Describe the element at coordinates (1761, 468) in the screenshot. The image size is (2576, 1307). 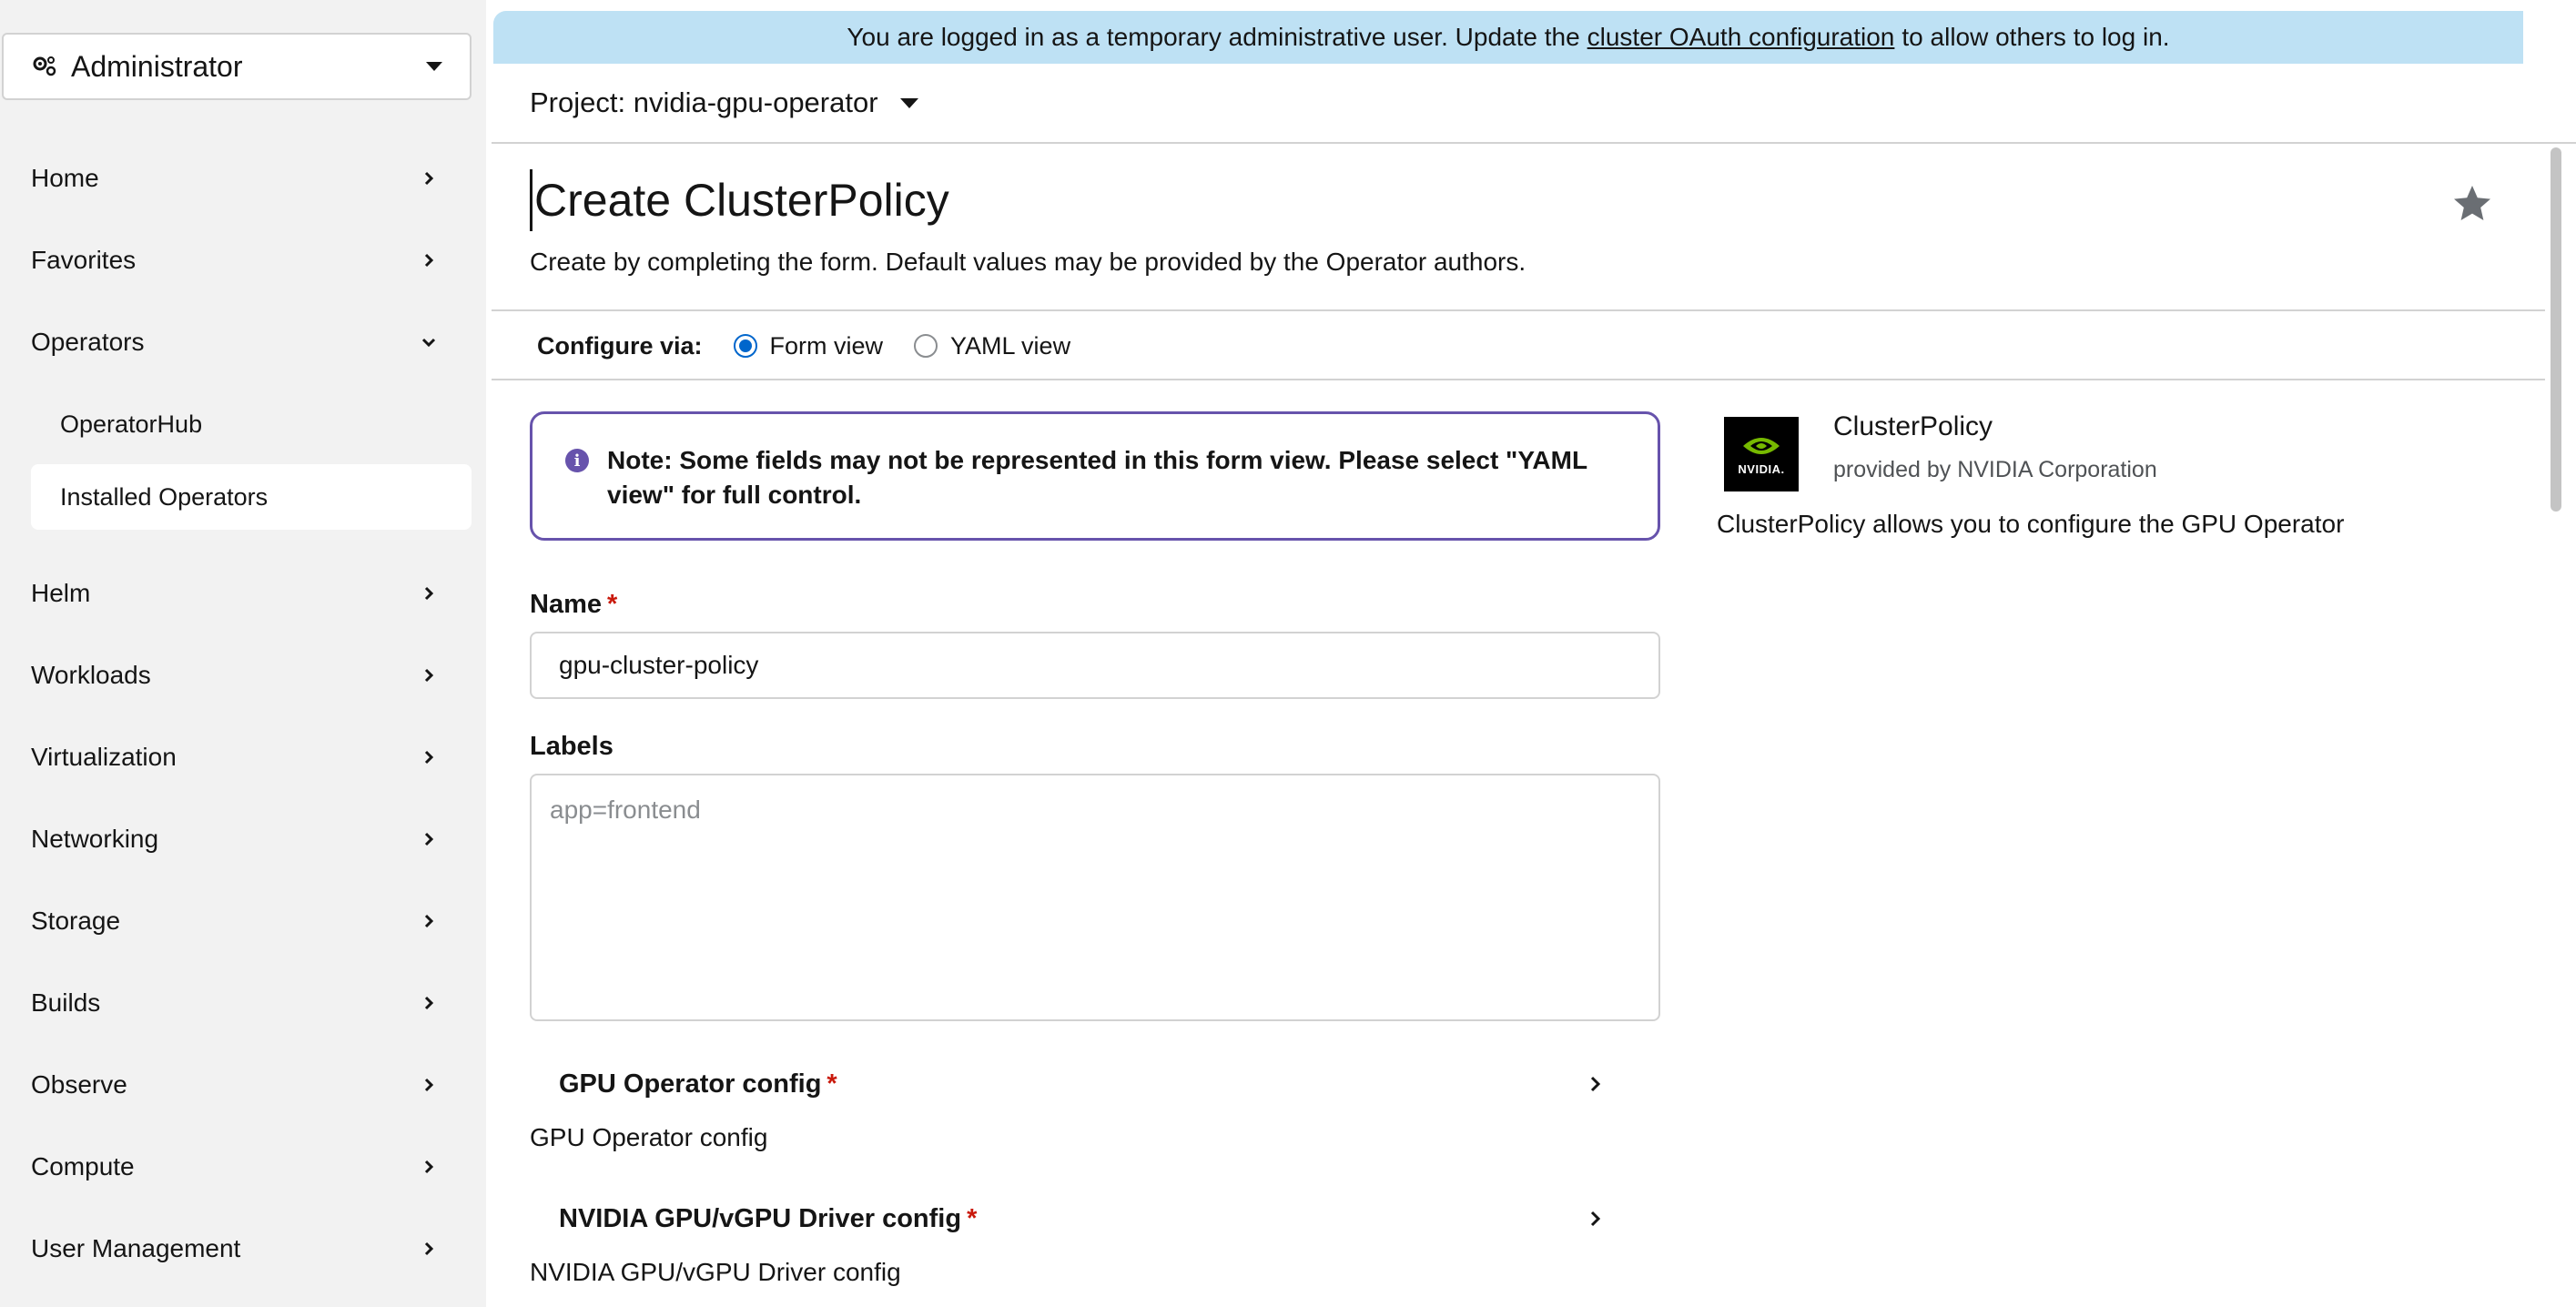
I see `logo-text: NVIDIA.` at that location.